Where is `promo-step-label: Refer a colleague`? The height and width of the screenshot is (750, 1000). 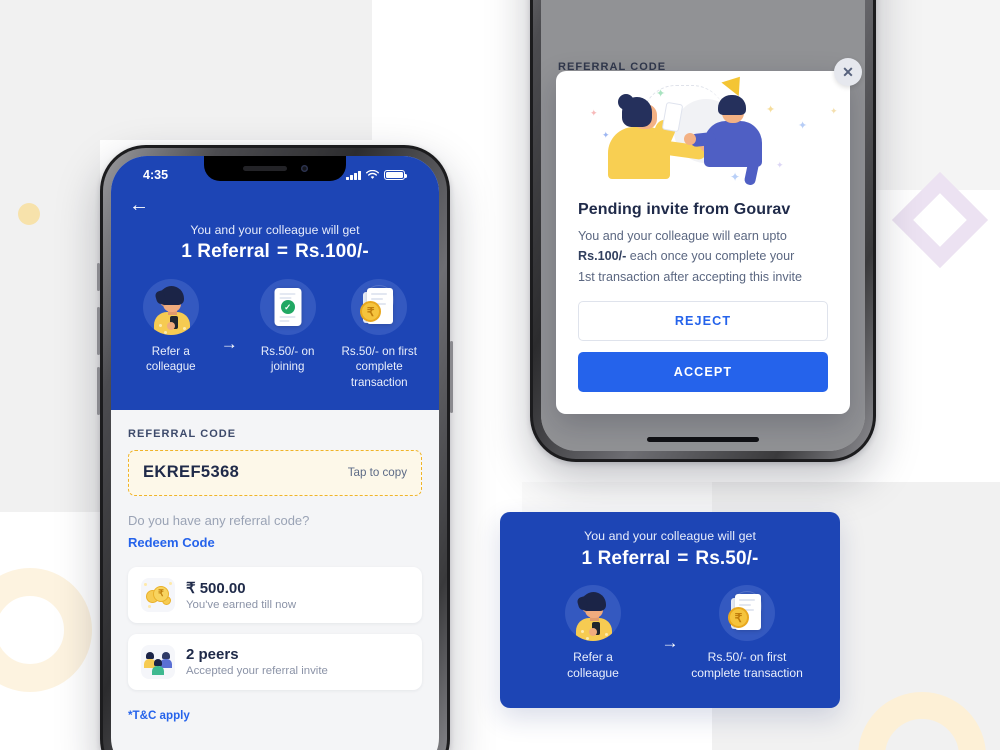
promo-step-label: Refer a colleague is located at coordinates (593, 666).